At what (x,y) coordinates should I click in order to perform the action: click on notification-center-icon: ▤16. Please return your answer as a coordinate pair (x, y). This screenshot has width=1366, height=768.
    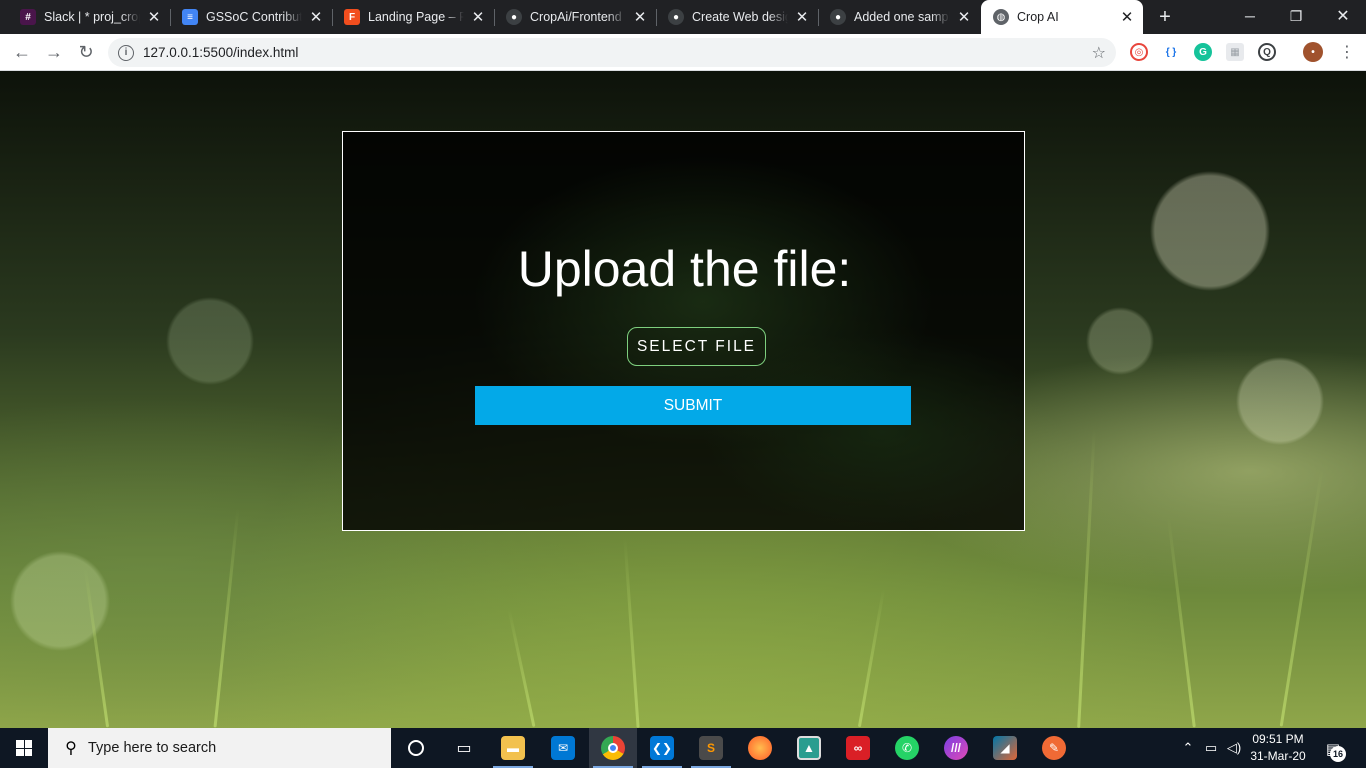
    Looking at the image, I should click on (1333, 749).